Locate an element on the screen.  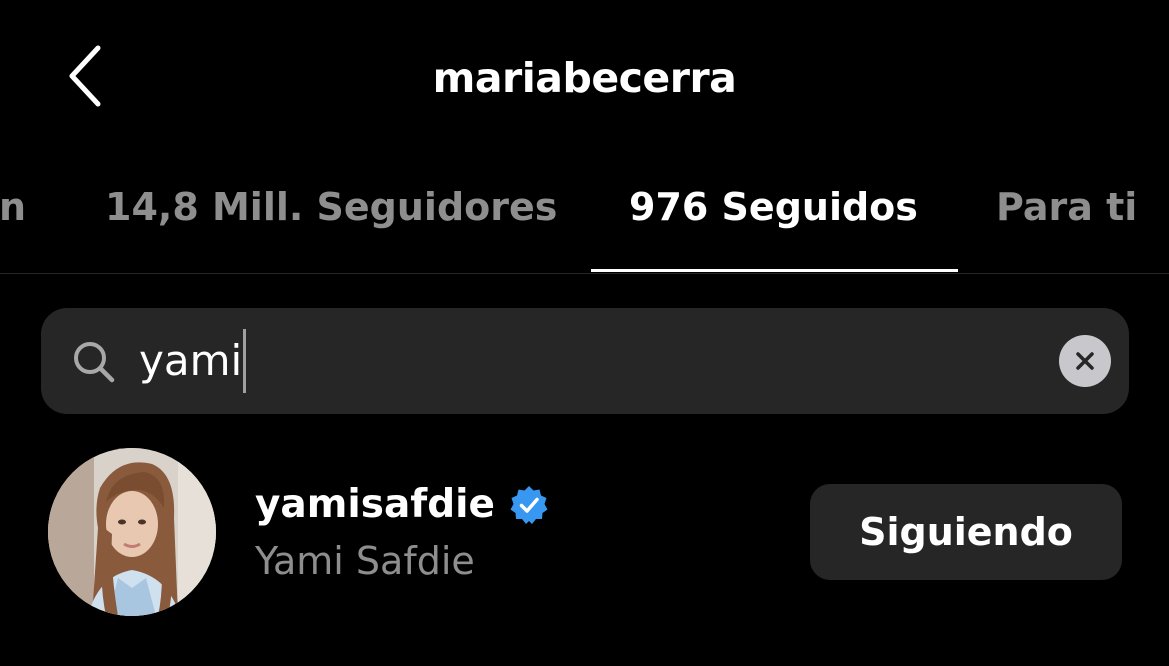
full-name: Yami Safdie is located at coordinates (365, 561).